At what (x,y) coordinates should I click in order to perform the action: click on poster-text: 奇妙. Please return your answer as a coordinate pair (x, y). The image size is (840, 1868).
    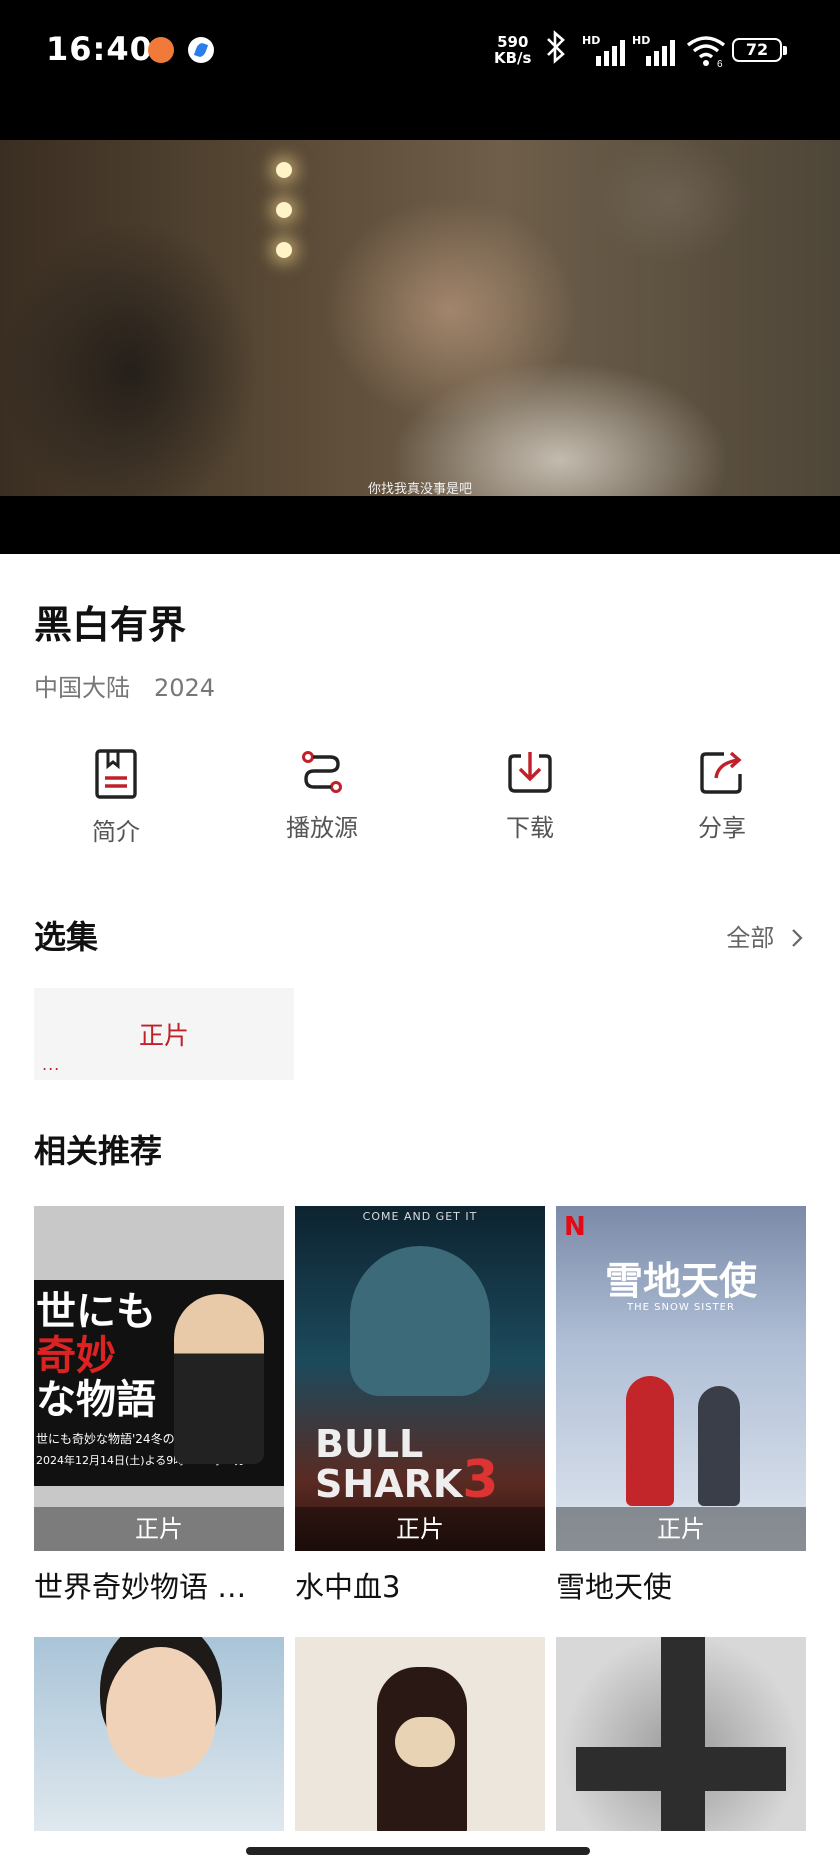
    Looking at the image, I should click on (76, 1356).